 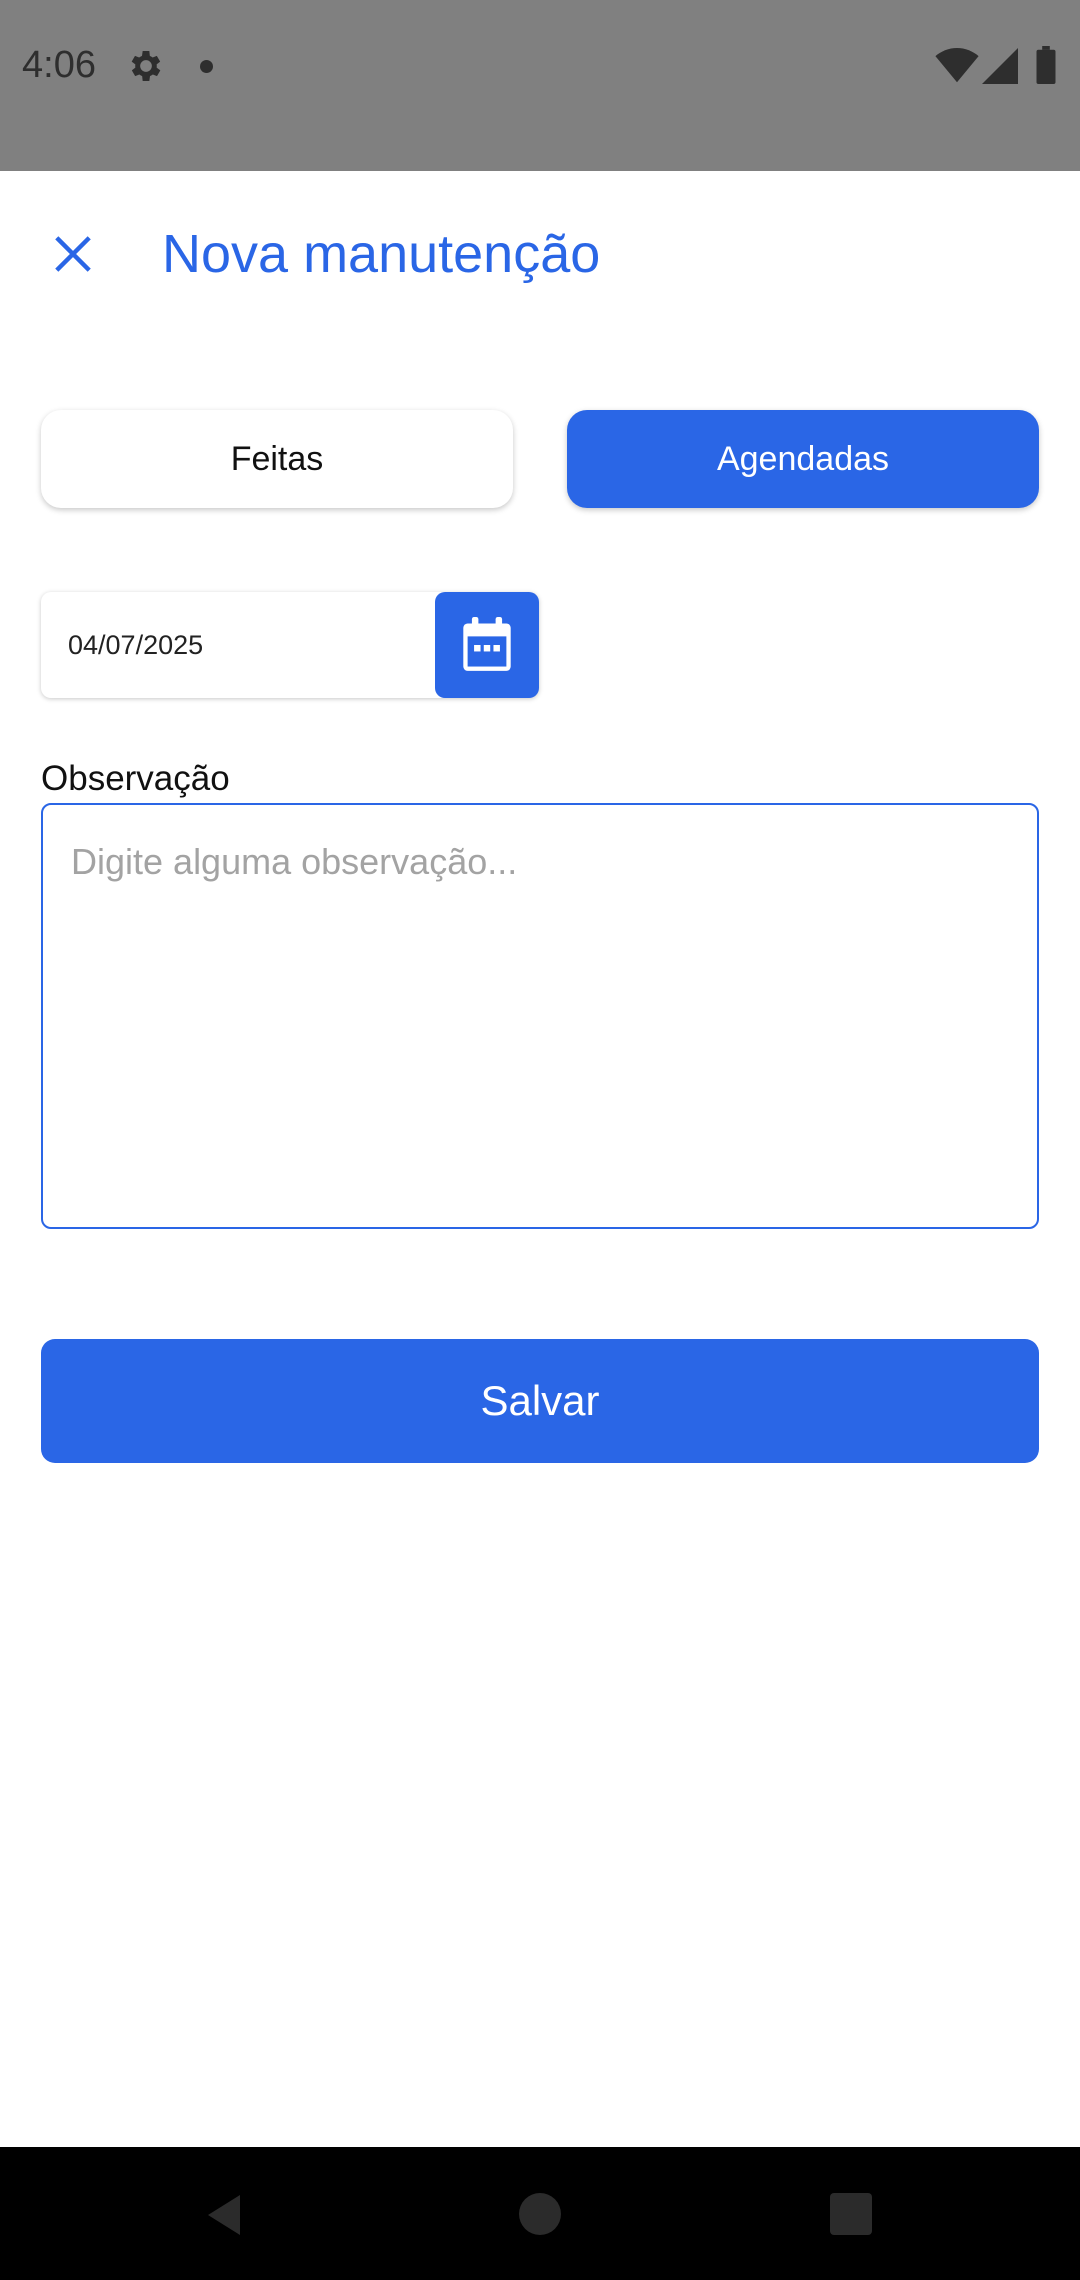 I want to click on calendar-button, so click(x=487, y=645).